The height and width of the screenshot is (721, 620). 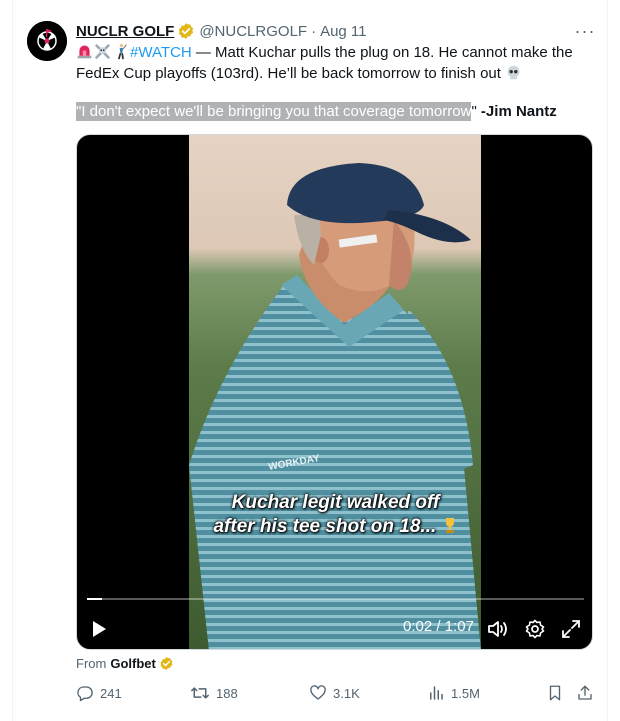 I want to click on expand-icon, so click(x=571, y=629).